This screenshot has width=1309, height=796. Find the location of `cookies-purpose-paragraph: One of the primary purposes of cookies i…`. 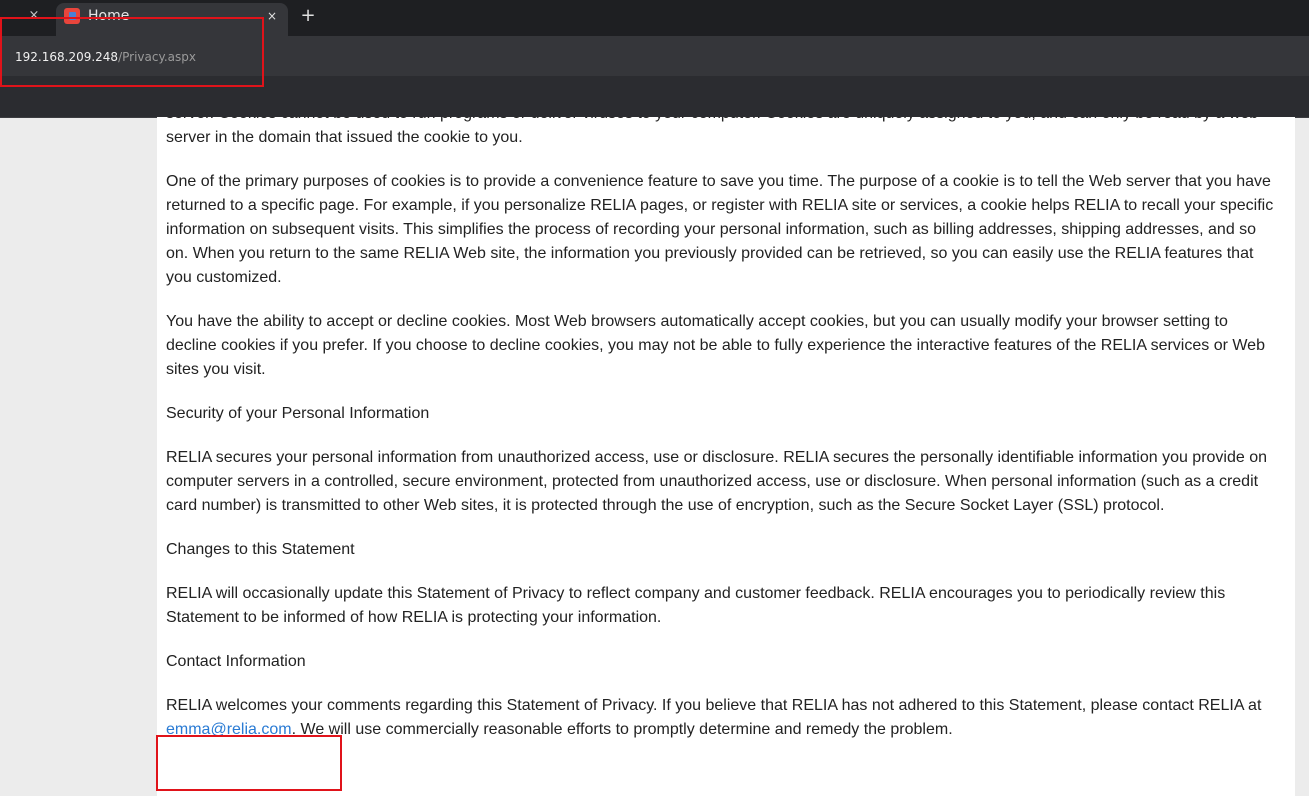

cookies-purpose-paragraph: One of the primary purposes of cookies i… is located at coordinates (720, 229).